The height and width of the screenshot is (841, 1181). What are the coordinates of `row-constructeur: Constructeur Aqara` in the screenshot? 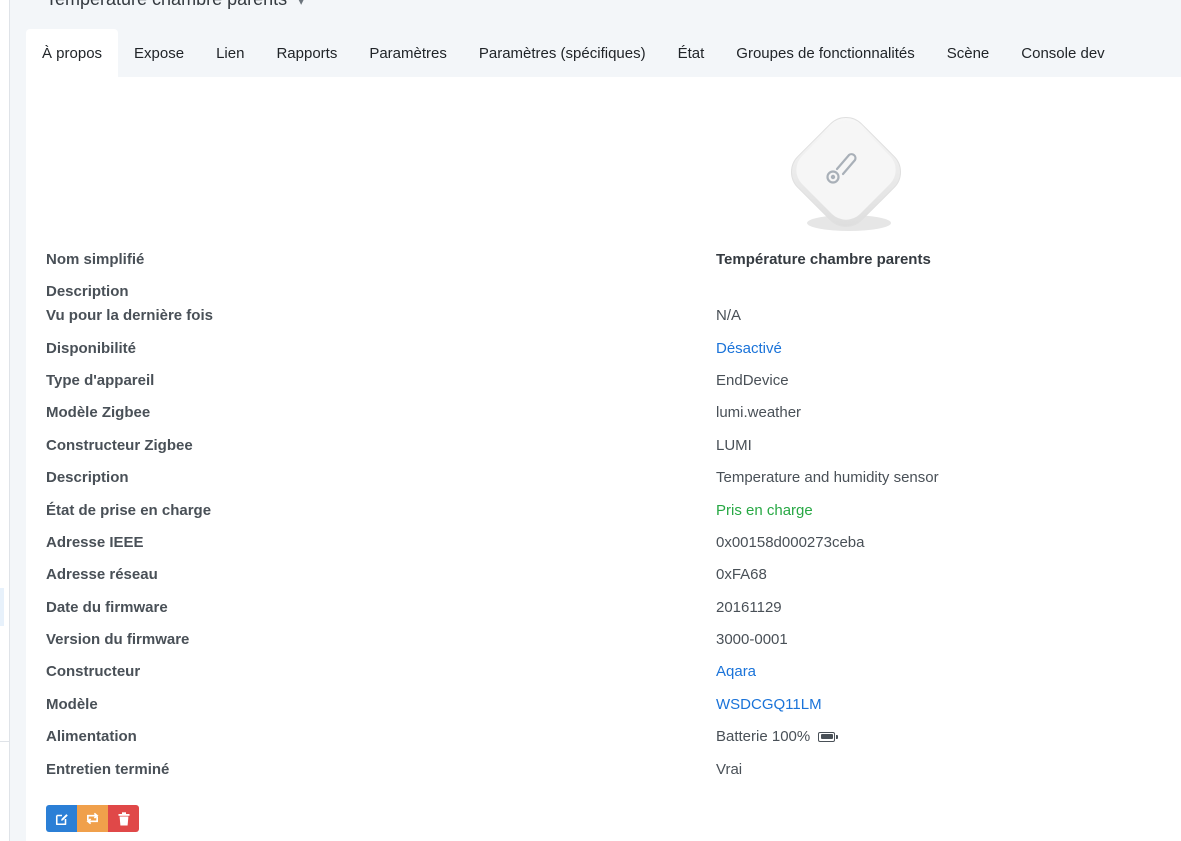 It's located at (611, 675).